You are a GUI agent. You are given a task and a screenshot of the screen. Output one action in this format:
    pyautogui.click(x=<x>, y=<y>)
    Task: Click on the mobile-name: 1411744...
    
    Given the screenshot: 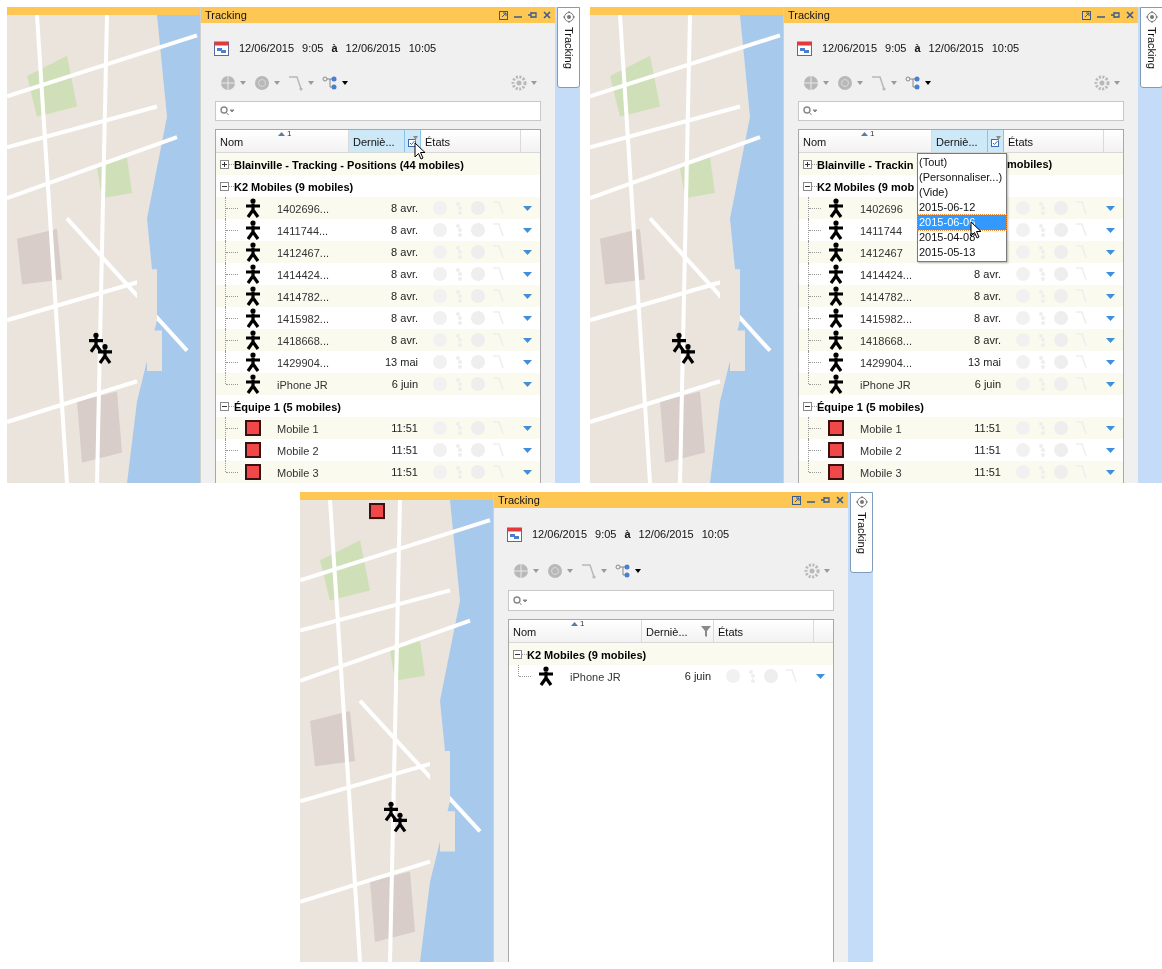 What is the action you would take?
    pyautogui.click(x=303, y=231)
    